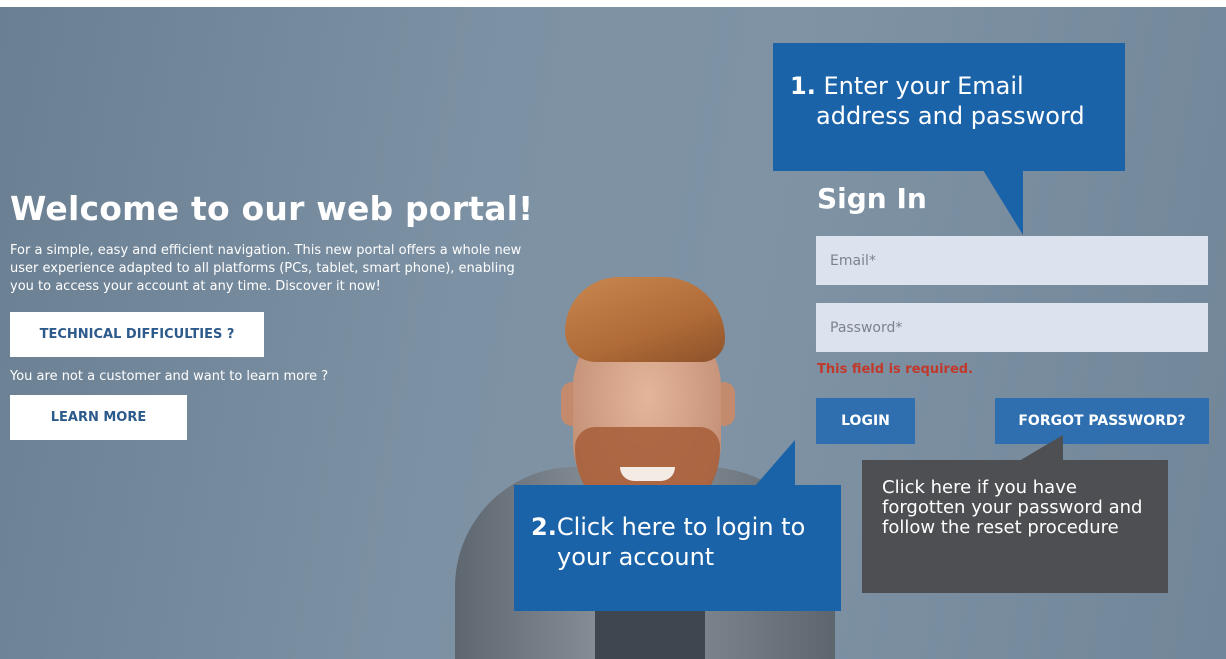  I want to click on step1-number: 1., so click(803, 86).